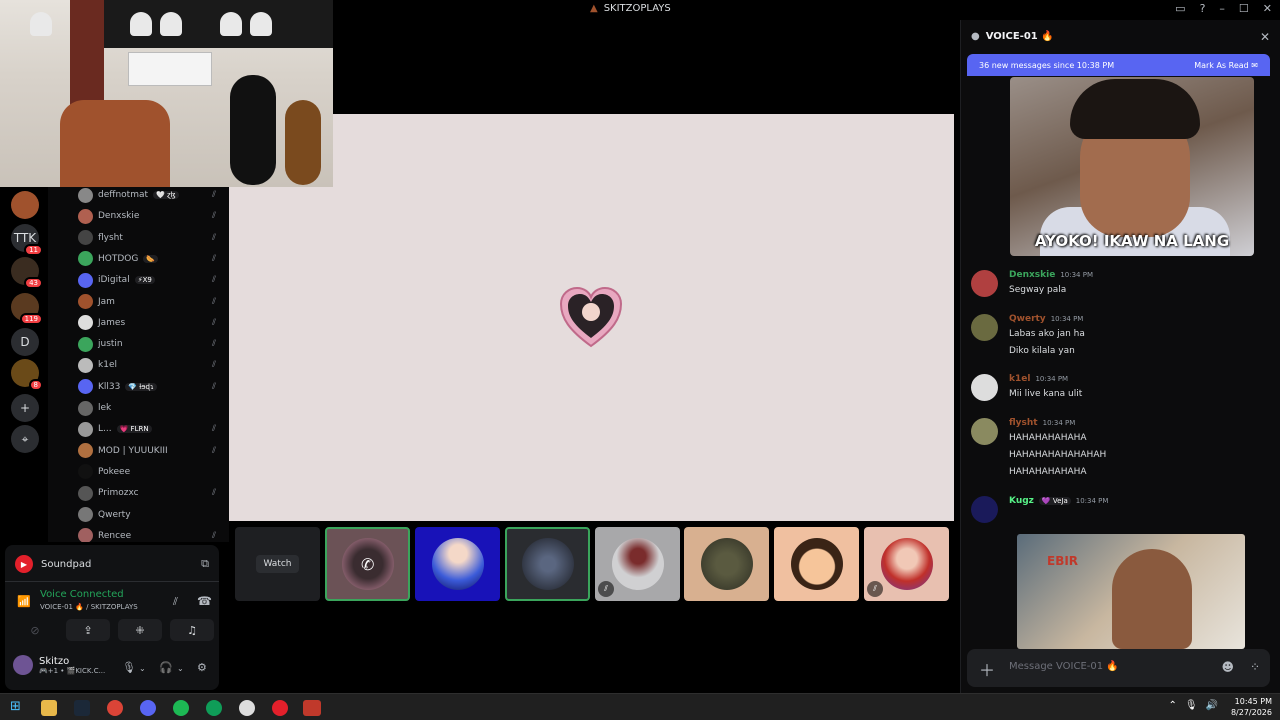 The image size is (1280, 720). Describe the element at coordinates (27, 375) in the screenshot. I see `server-icon: 8` at that location.